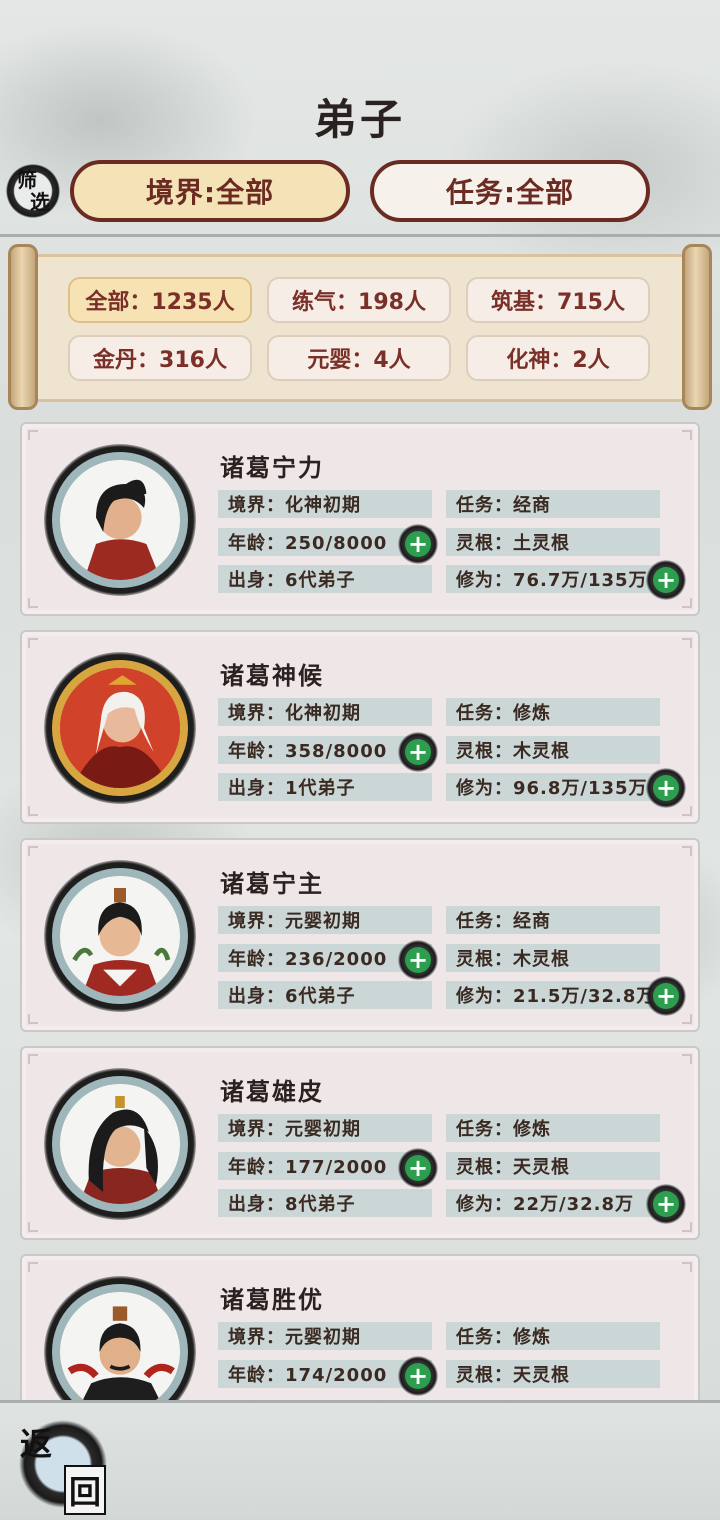 This screenshot has width=720, height=1520. What do you see at coordinates (40, 202) in the screenshot?
I see `filter-char-2: 选` at bounding box center [40, 202].